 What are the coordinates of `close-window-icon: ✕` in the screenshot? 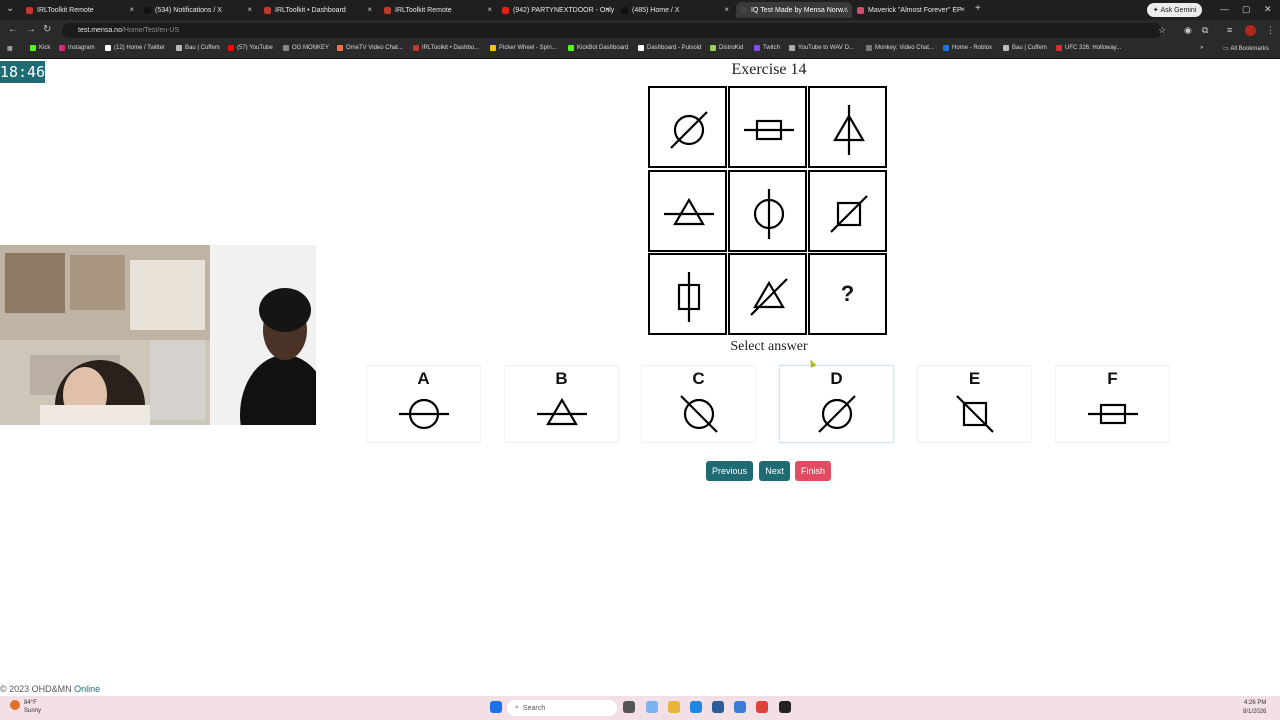 It's located at (1268, 9).